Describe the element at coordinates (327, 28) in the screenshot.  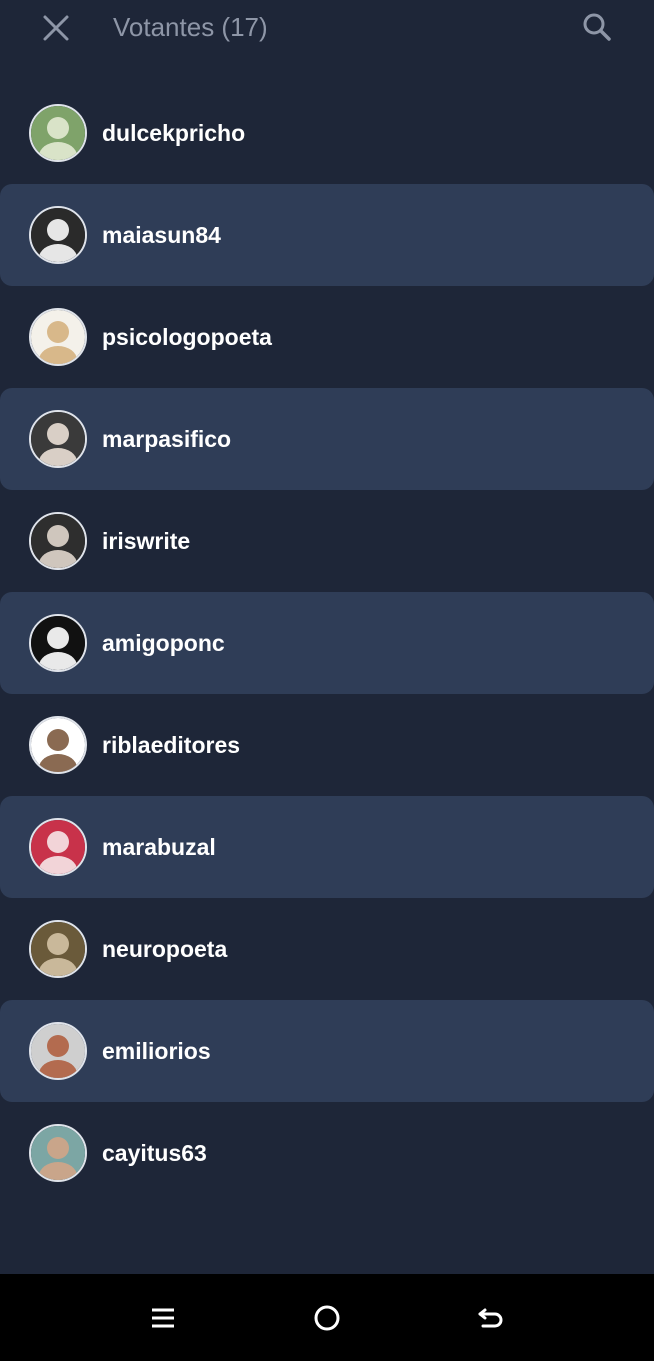
I see `header-bar: Votantes (17)` at that location.